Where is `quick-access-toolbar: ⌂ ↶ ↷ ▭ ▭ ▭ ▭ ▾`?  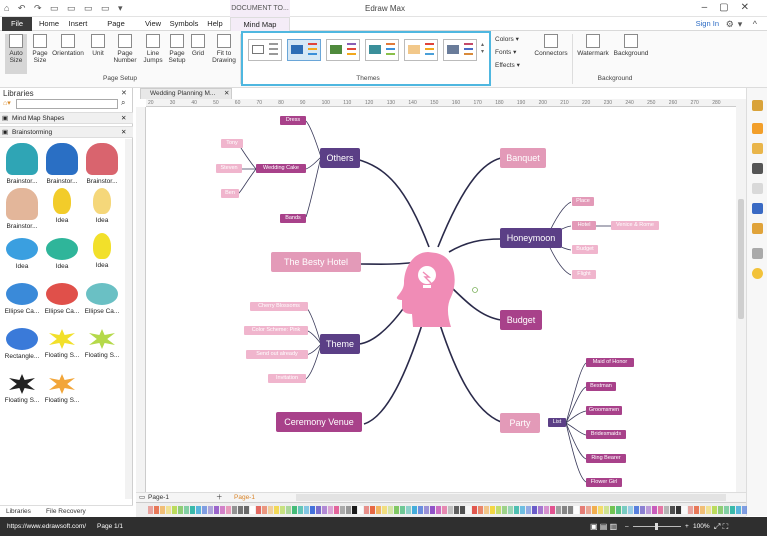
quick-access-toolbar: ⌂ ↶ ↷ ▭ ▭ ▭ ▭ ▾ is located at coordinates (65, 8).